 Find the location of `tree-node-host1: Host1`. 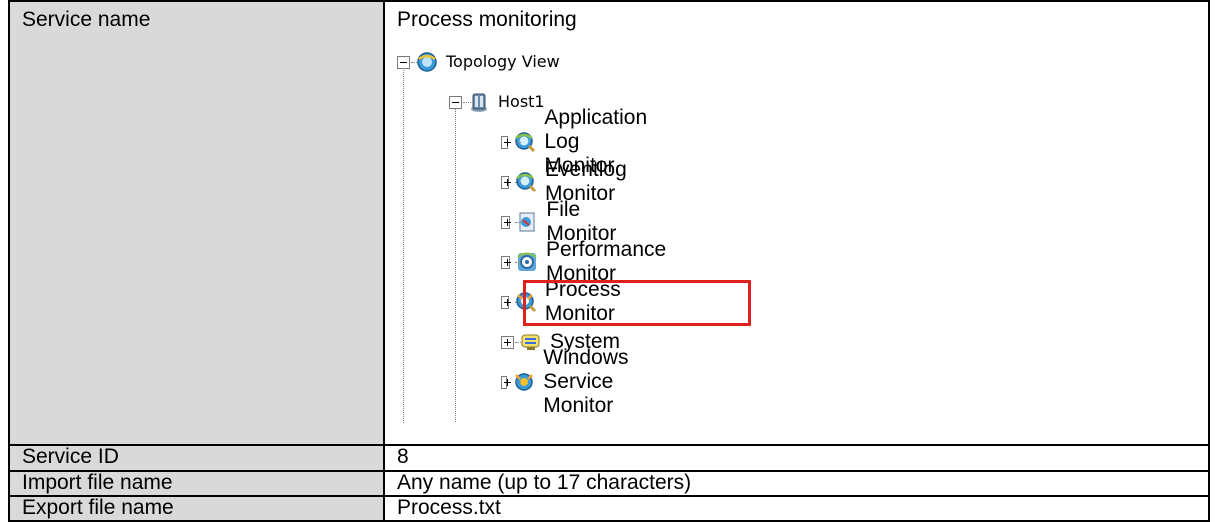

tree-node-host1: Host1 is located at coordinates (497, 102).